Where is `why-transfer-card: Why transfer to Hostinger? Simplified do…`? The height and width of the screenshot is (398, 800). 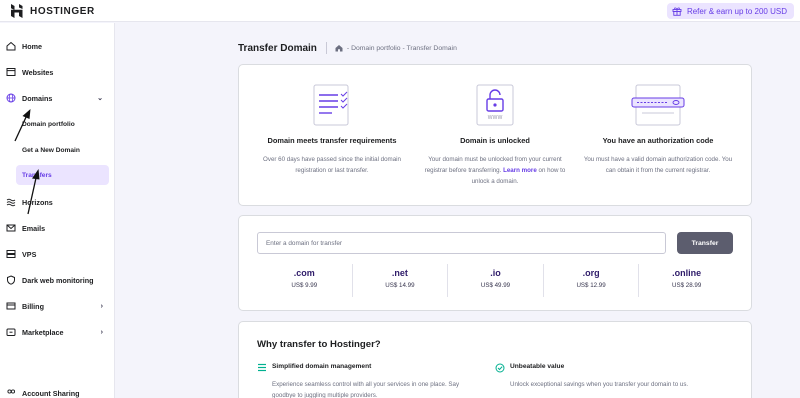
why-transfer-card: Why transfer to Hostinger? Simplified do… is located at coordinates (495, 359).